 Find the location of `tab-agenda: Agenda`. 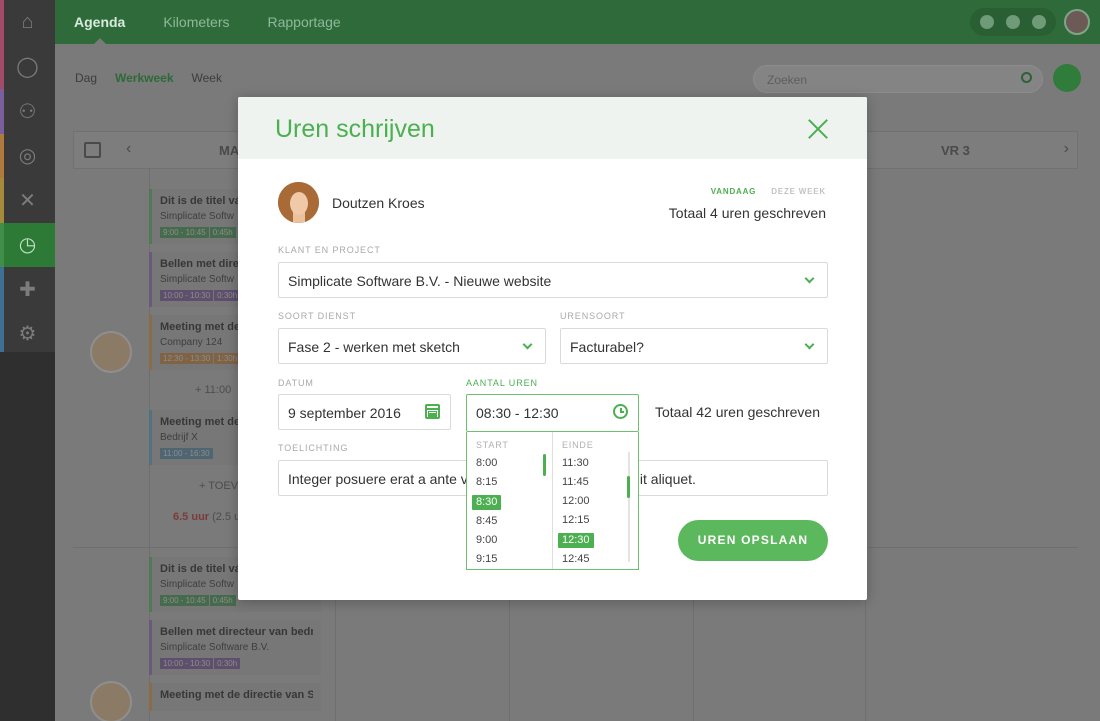

tab-agenda: Agenda is located at coordinates (99, 22).